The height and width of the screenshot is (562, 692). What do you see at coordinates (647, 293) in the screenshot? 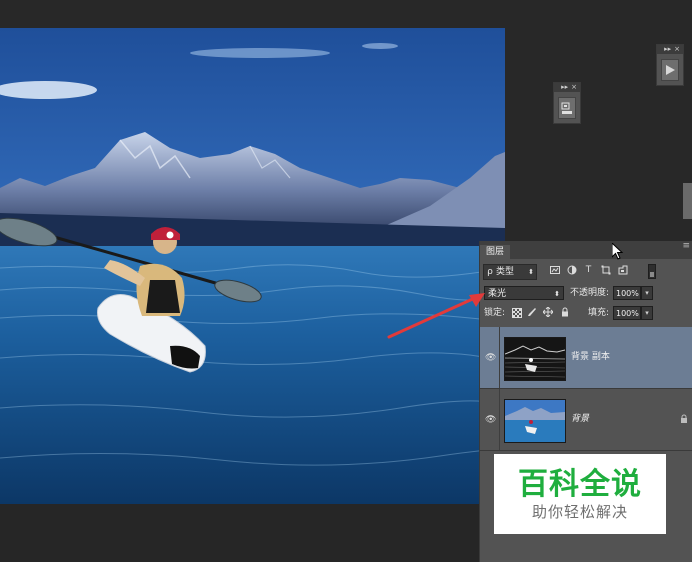
I see `opacity-dropdown-icon: ▾` at bounding box center [647, 293].